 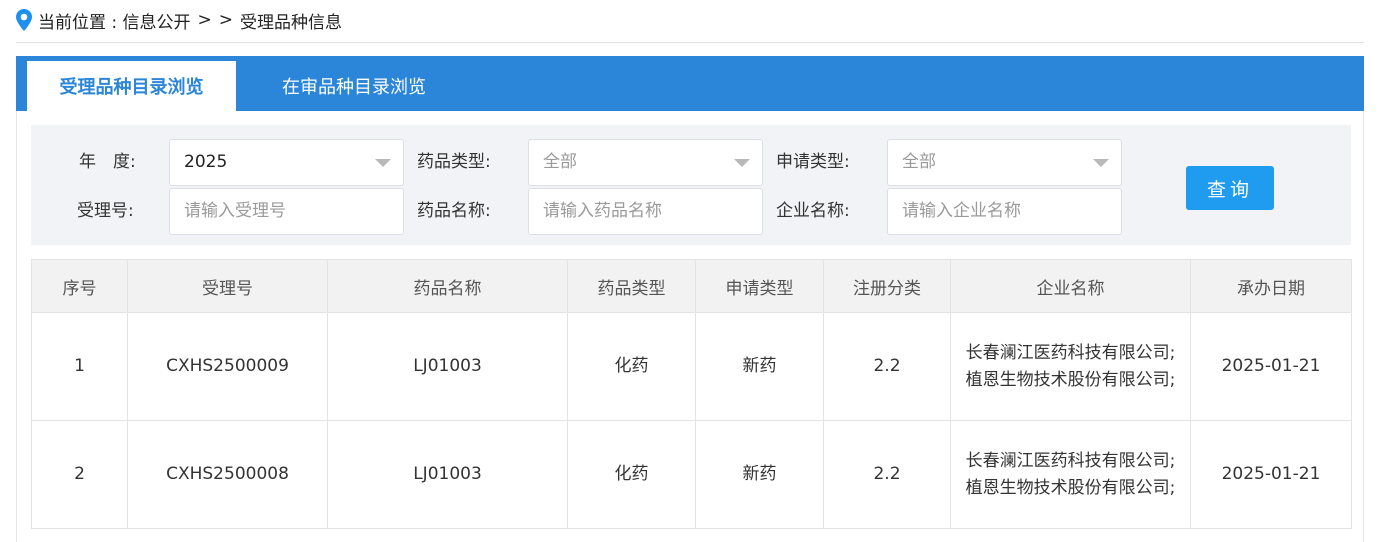 I want to click on accept-no-input: 请输入受理号, so click(x=286, y=211).